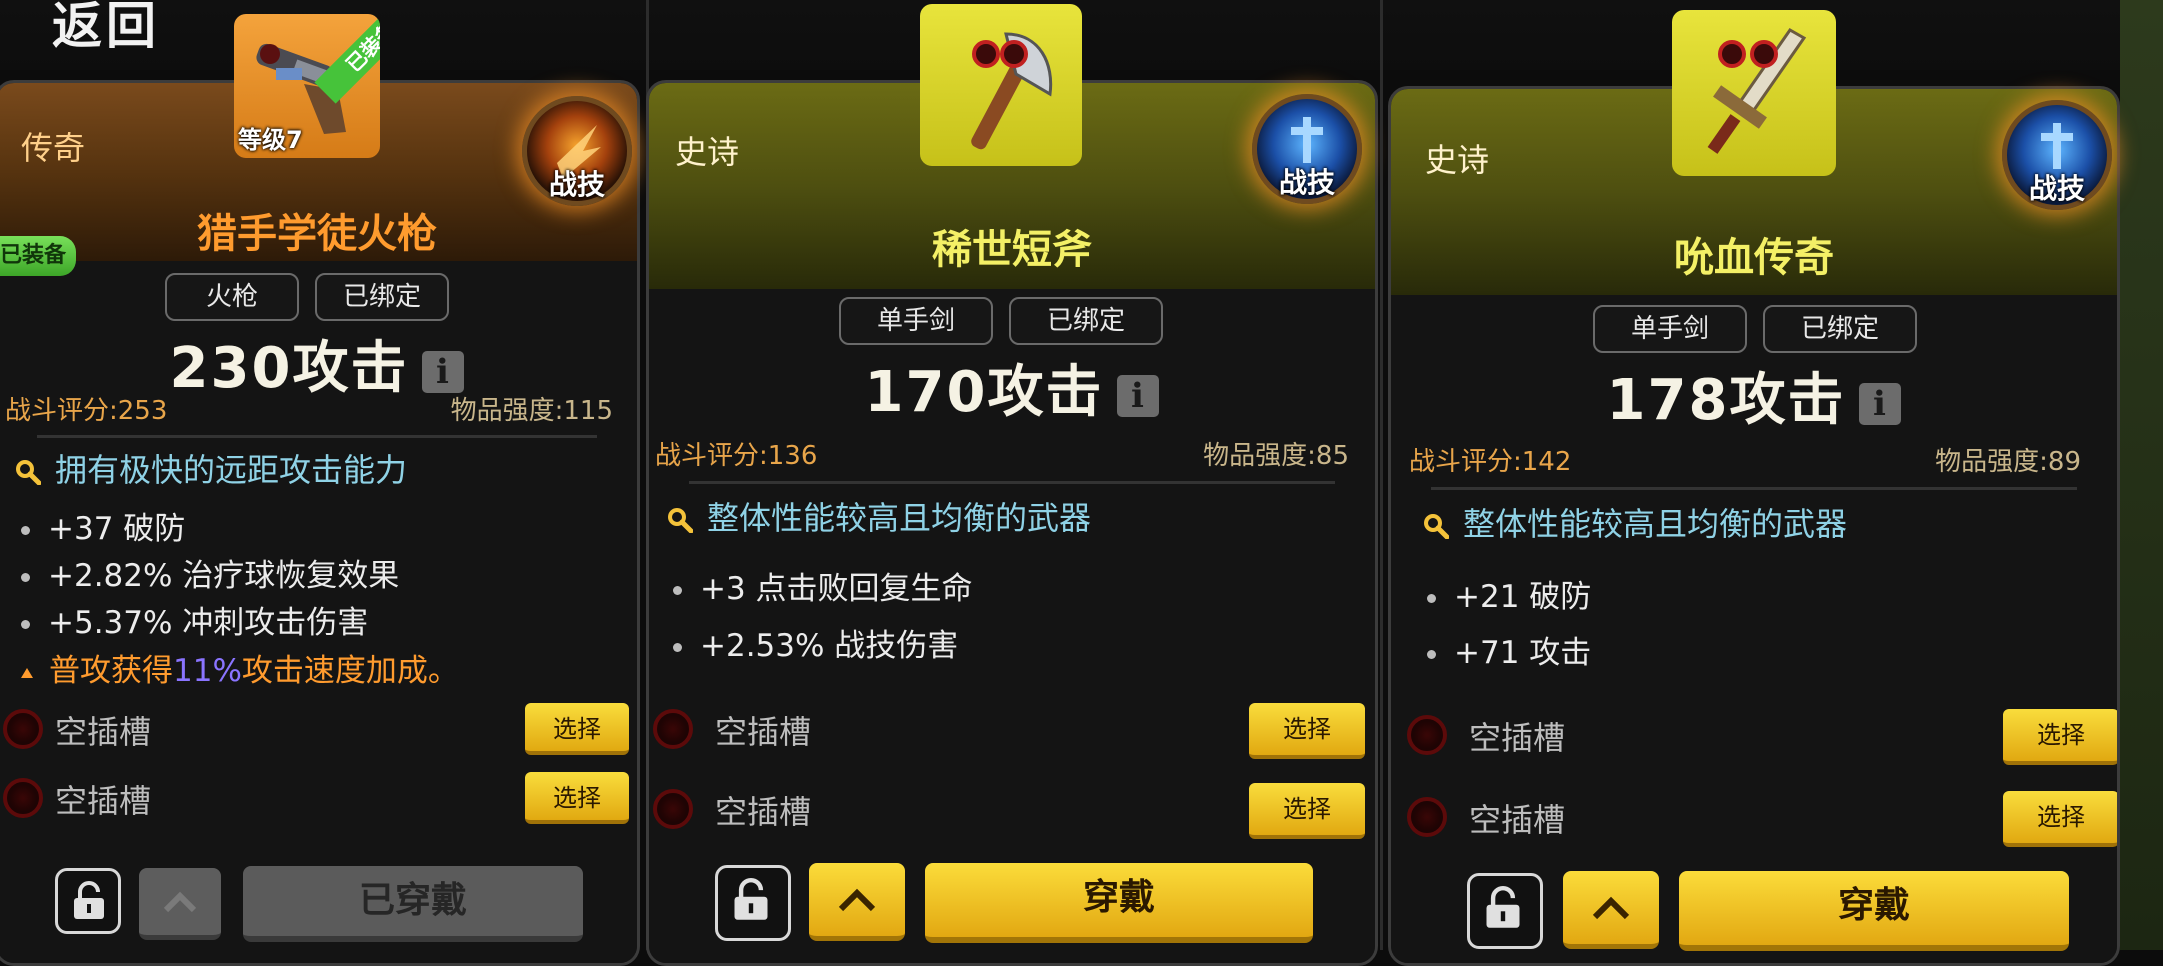 This screenshot has height=966, width=2163. What do you see at coordinates (270, 140) in the screenshot?
I see `level-badge: 等级7` at bounding box center [270, 140].